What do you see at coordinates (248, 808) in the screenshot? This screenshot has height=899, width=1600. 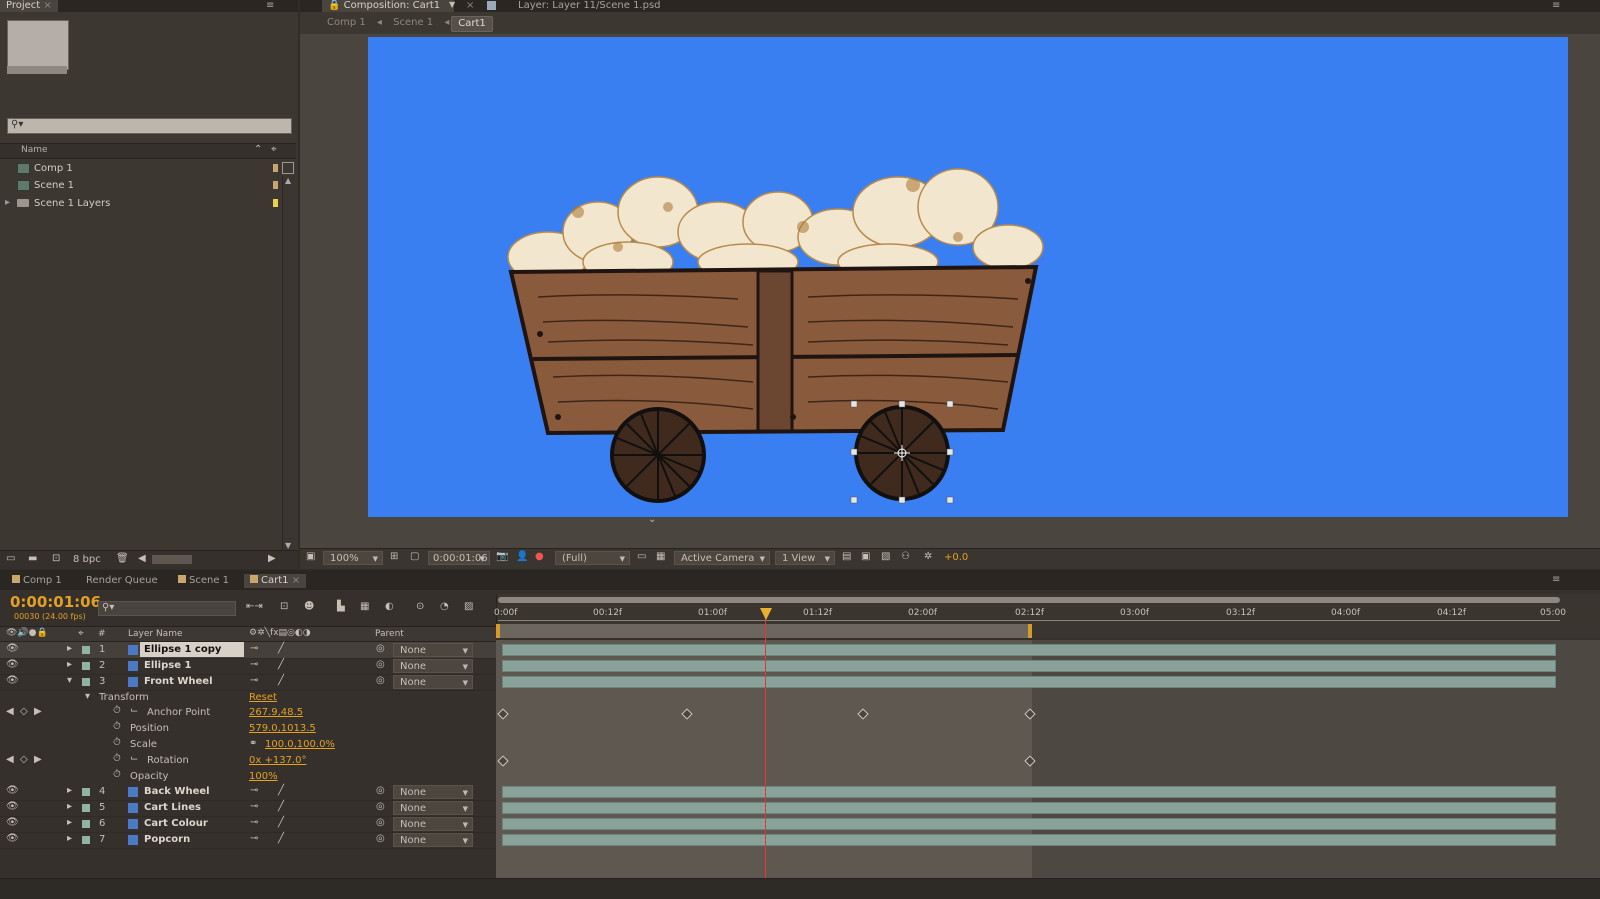 I see `layer-row: 👁 ▸ 5 Cart Lines ⊸ ╱ ◎ None` at bounding box center [248, 808].